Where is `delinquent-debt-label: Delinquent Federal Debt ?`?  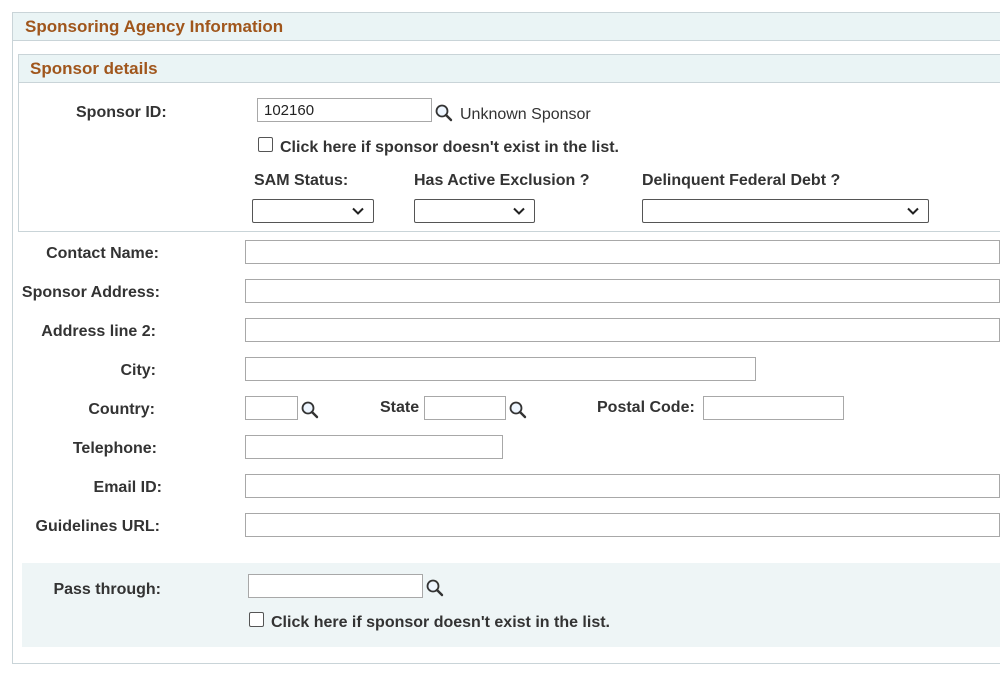 delinquent-debt-label: Delinquent Federal Debt ? is located at coordinates (741, 180).